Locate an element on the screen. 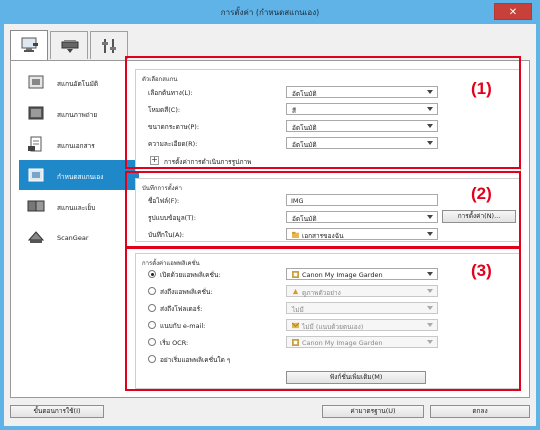 Image resolution: width=540 pixels, height=430 pixels. tab-general-settings is located at coordinates (109, 45).